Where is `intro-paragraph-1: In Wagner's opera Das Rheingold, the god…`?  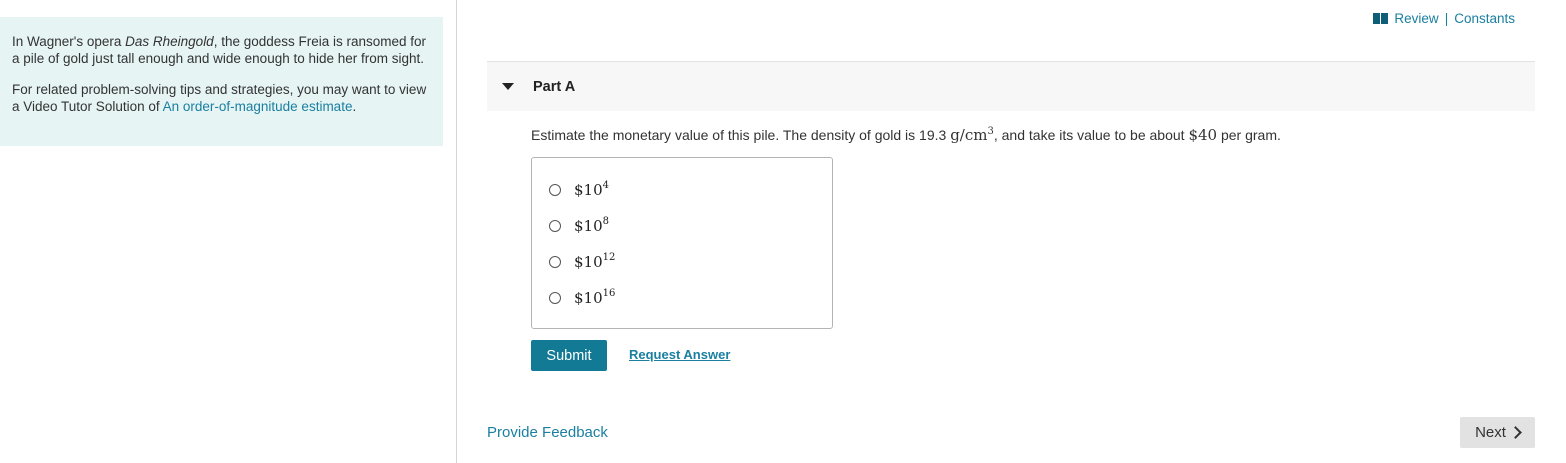
intro-paragraph-1: In Wagner's opera Das Rheingold, the god… is located at coordinates (221, 50).